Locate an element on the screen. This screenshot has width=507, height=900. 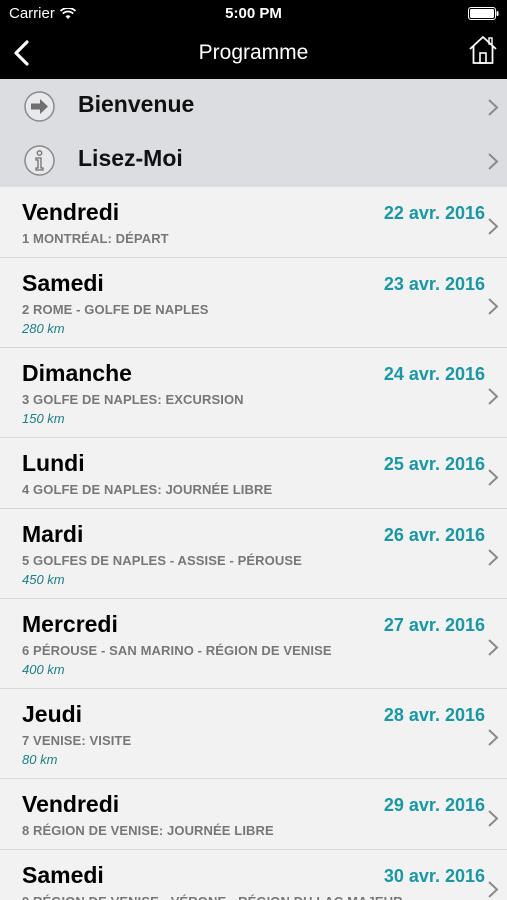
day-date: 24 avr. 2016 is located at coordinates (434, 374).